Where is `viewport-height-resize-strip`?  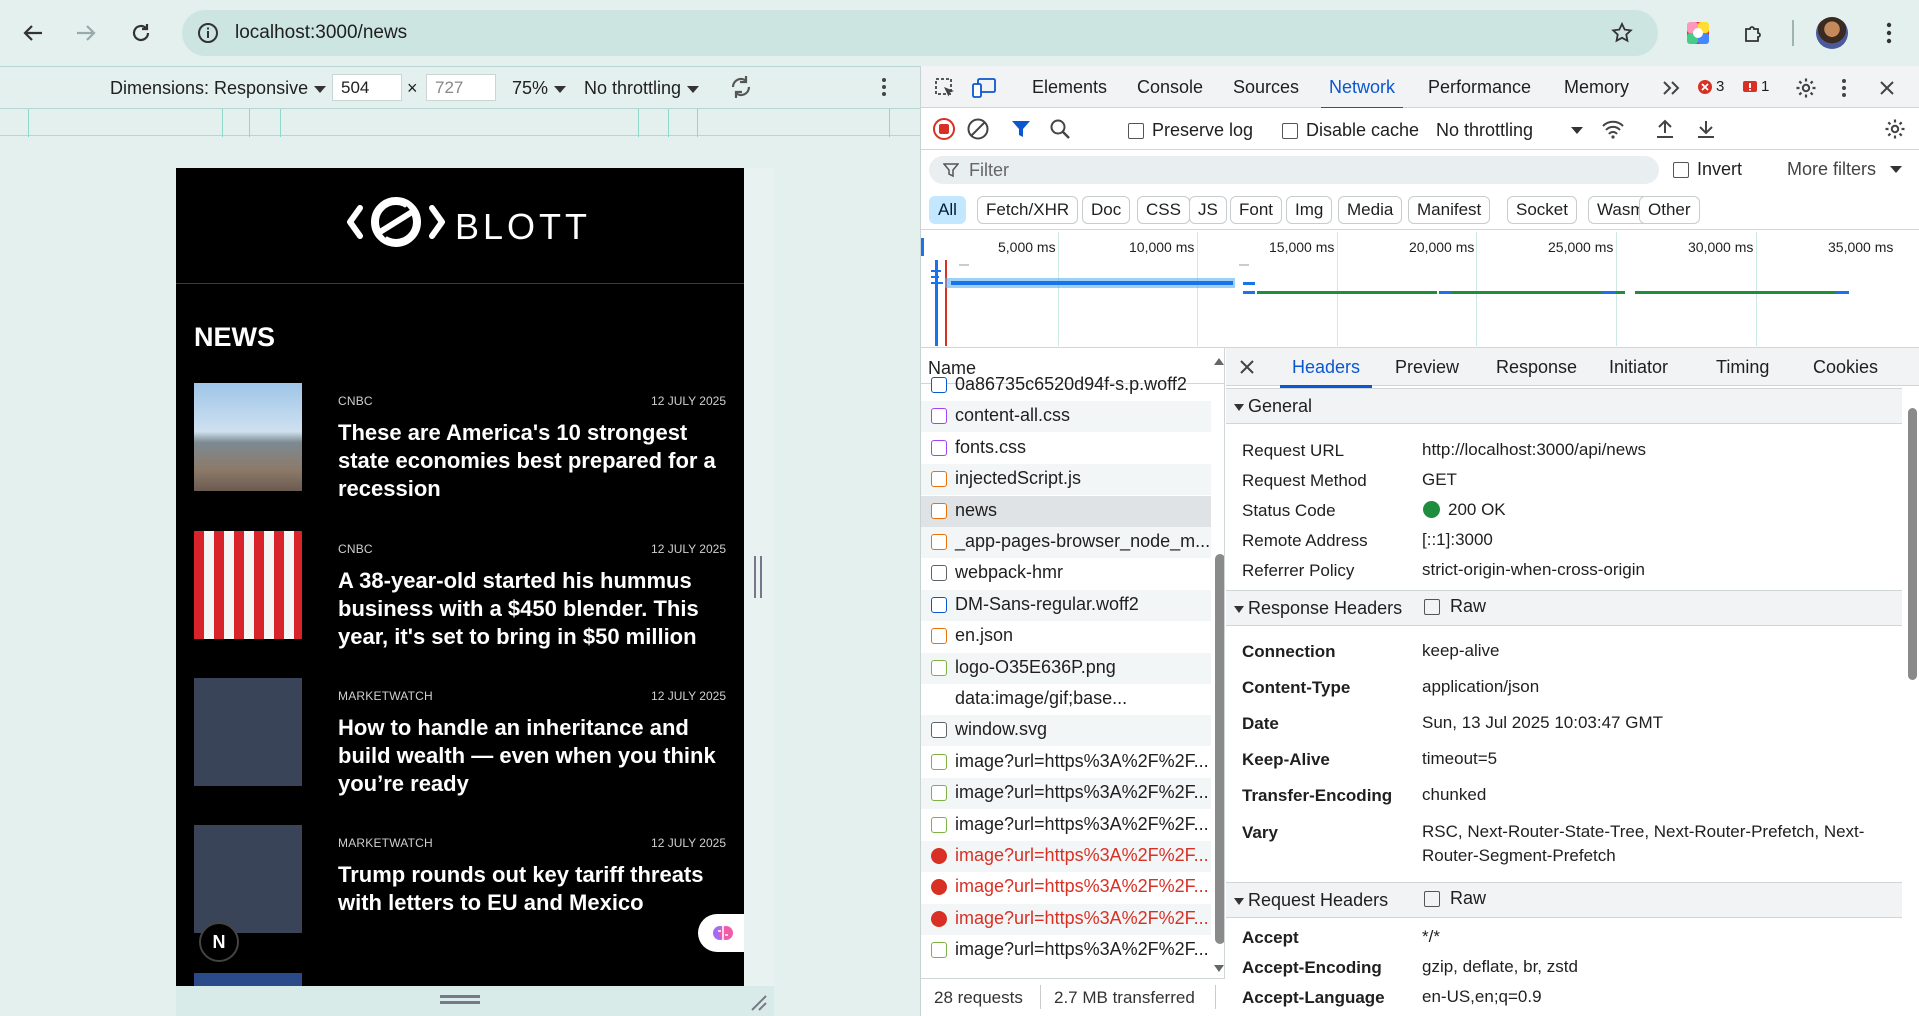 viewport-height-resize-strip is located at coordinates (475, 1001).